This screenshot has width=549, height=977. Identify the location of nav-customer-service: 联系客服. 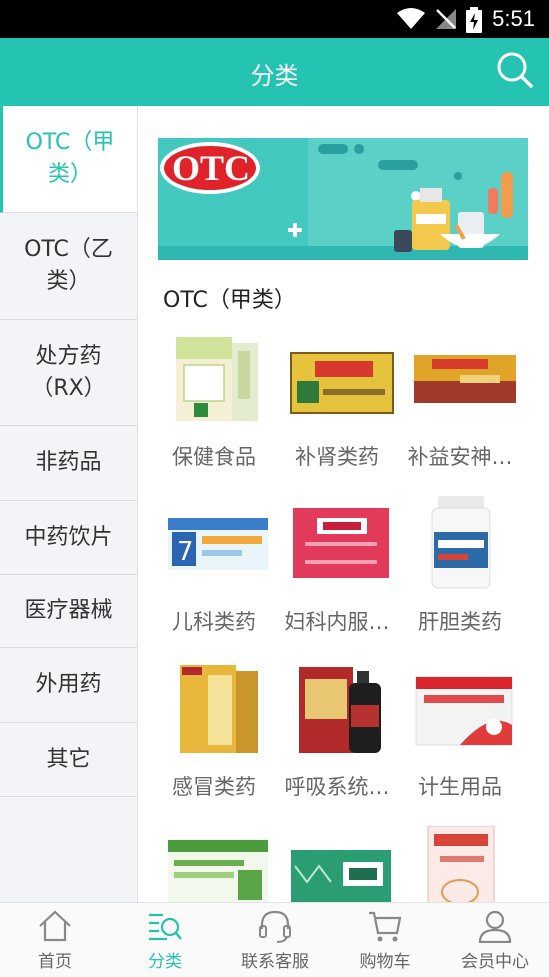
(275, 940).